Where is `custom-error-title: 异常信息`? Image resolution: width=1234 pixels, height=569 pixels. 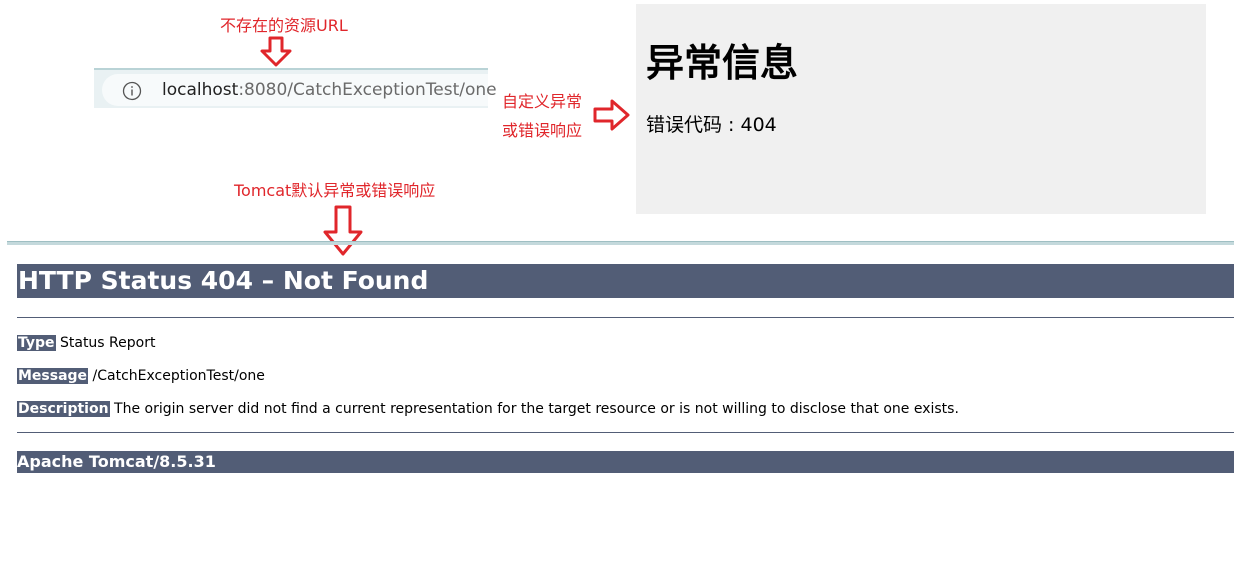 custom-error-title: 异常信息 is located at coordinates (722, 63).